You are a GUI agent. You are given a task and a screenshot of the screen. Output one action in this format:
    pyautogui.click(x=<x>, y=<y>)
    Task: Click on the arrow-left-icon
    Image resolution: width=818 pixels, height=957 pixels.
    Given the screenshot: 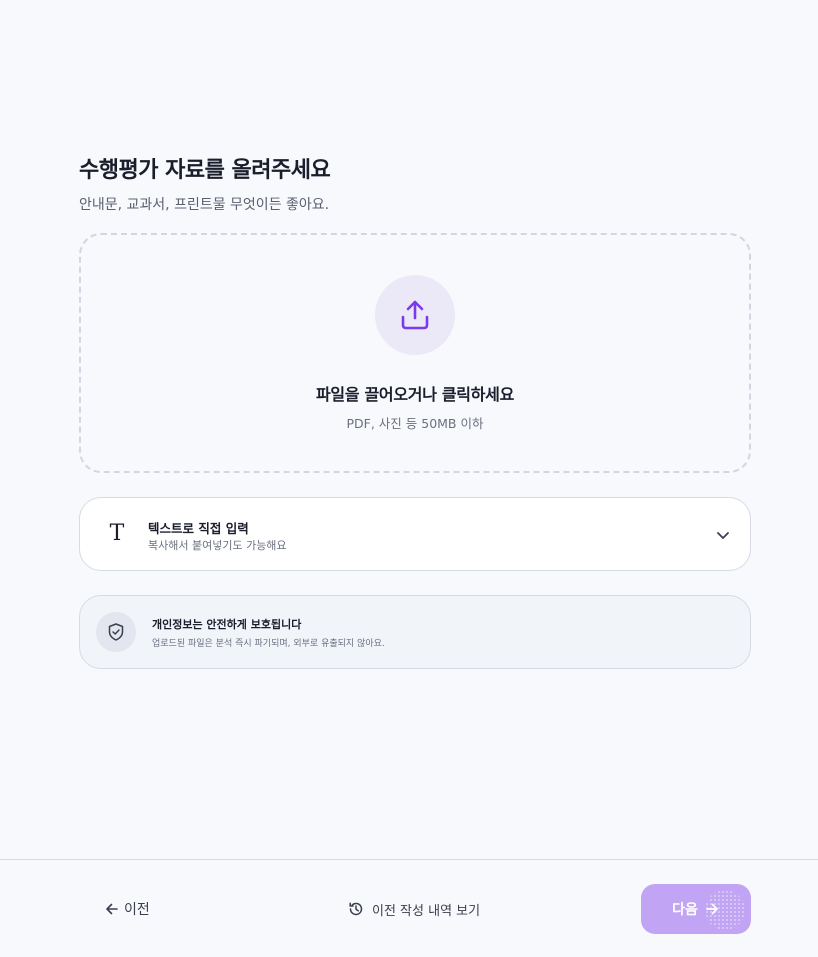 What is the action you would take?
    pyautogui.click(x=112, y=909)
    